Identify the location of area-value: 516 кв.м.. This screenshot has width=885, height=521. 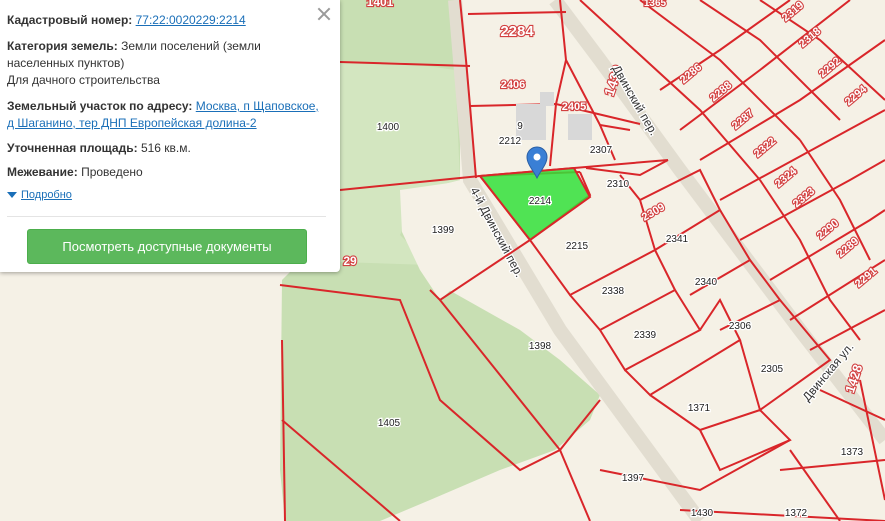
(165, 148).